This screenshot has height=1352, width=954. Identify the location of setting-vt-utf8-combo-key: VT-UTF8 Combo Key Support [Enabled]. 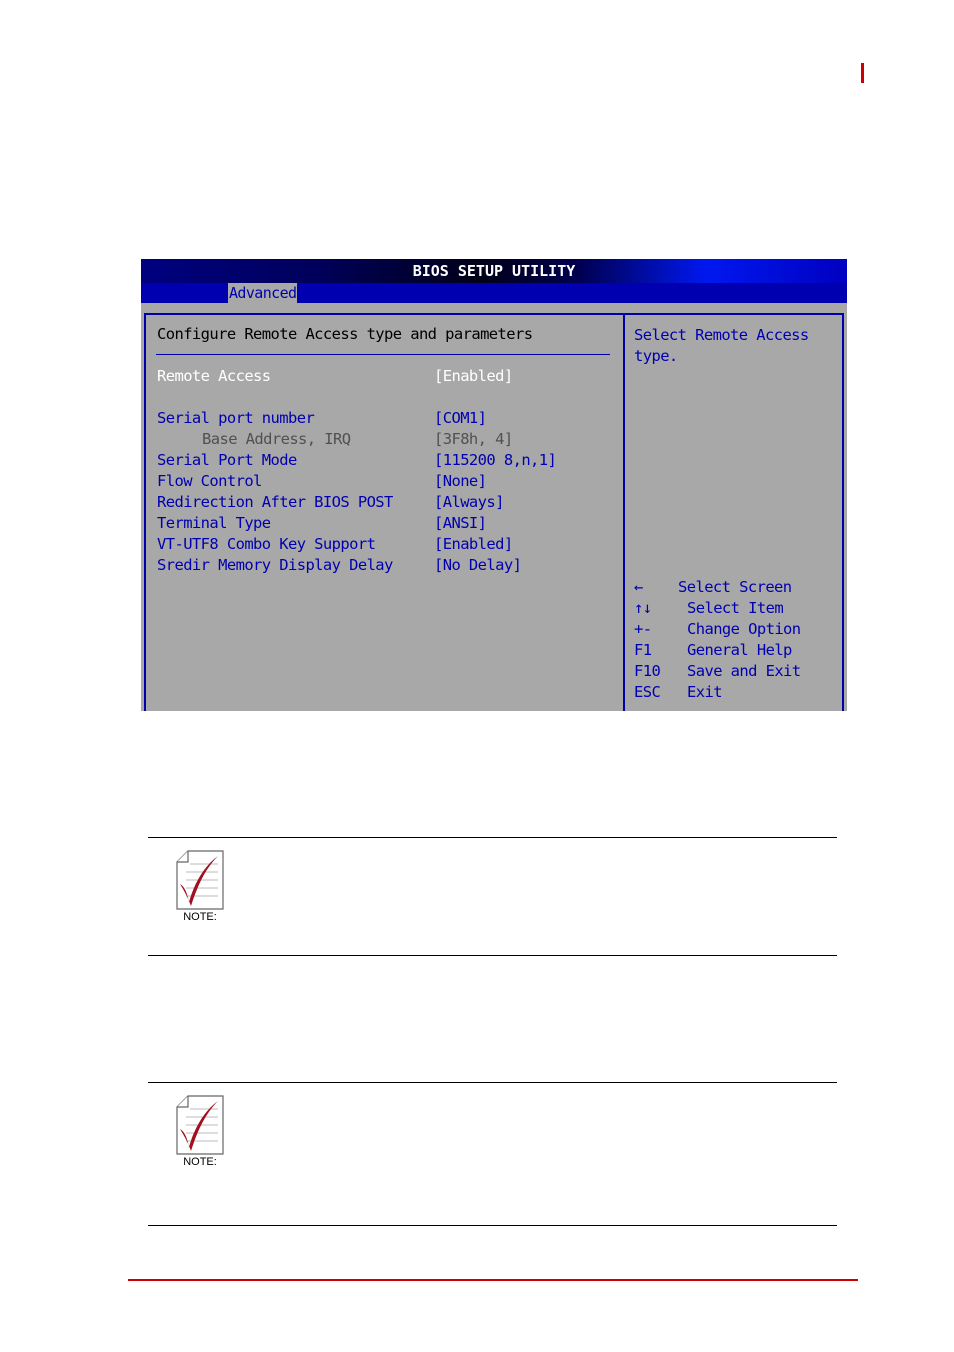
(335, 544).